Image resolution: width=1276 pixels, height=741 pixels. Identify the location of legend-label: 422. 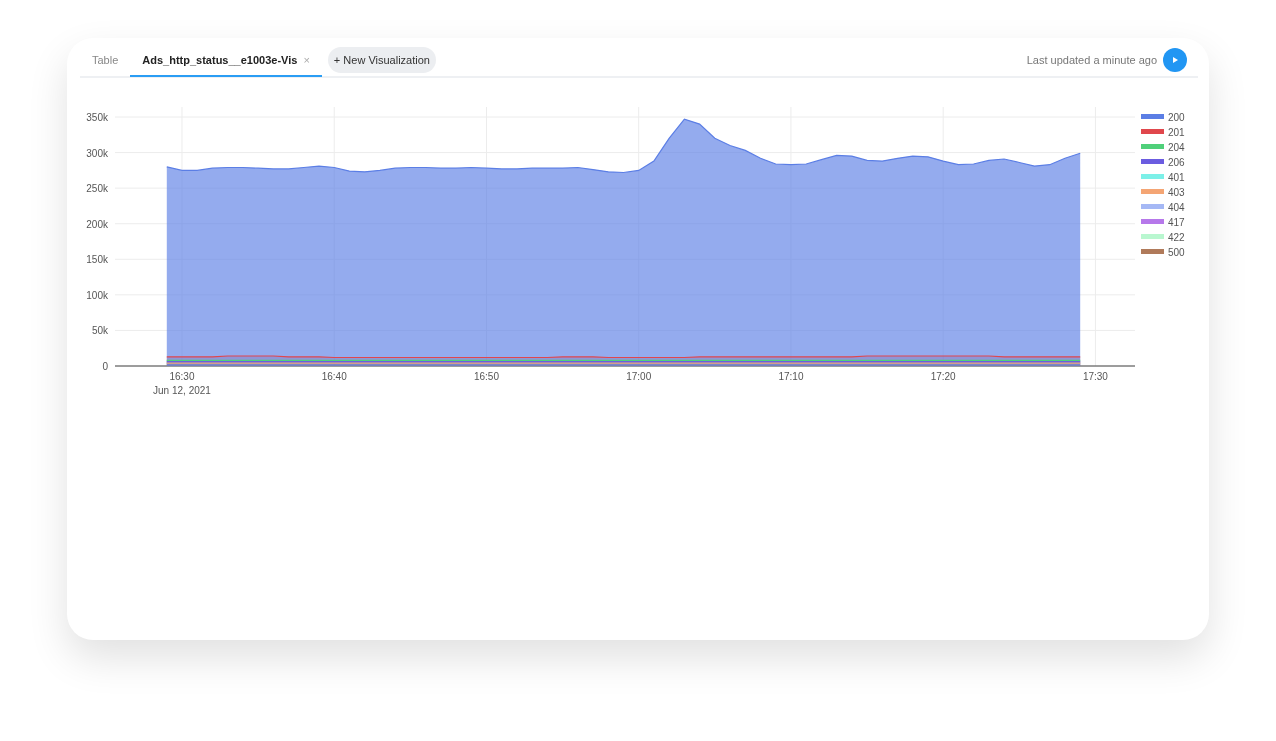
(1176, 237).